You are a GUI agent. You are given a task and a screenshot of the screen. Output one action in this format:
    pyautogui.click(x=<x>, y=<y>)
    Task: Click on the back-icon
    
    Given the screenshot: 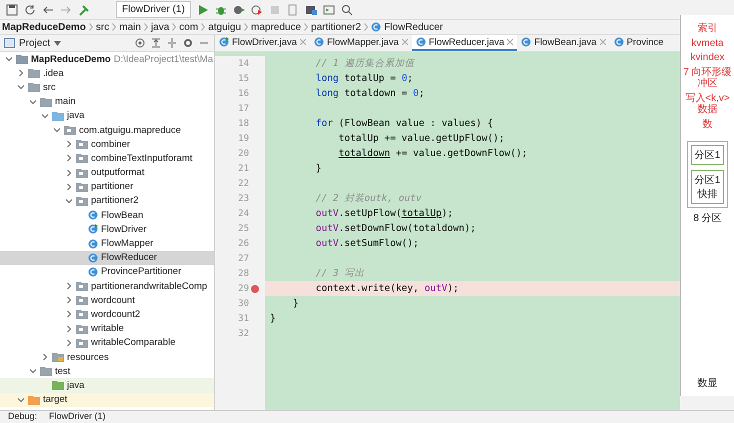 What is the action you would take?
    pyautogui.click(x=48, y=10)
    